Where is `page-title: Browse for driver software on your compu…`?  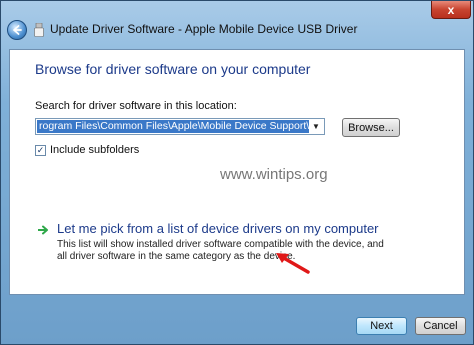
page-title: Browse for driver software on your compu… is located at coordinates (173, 69).